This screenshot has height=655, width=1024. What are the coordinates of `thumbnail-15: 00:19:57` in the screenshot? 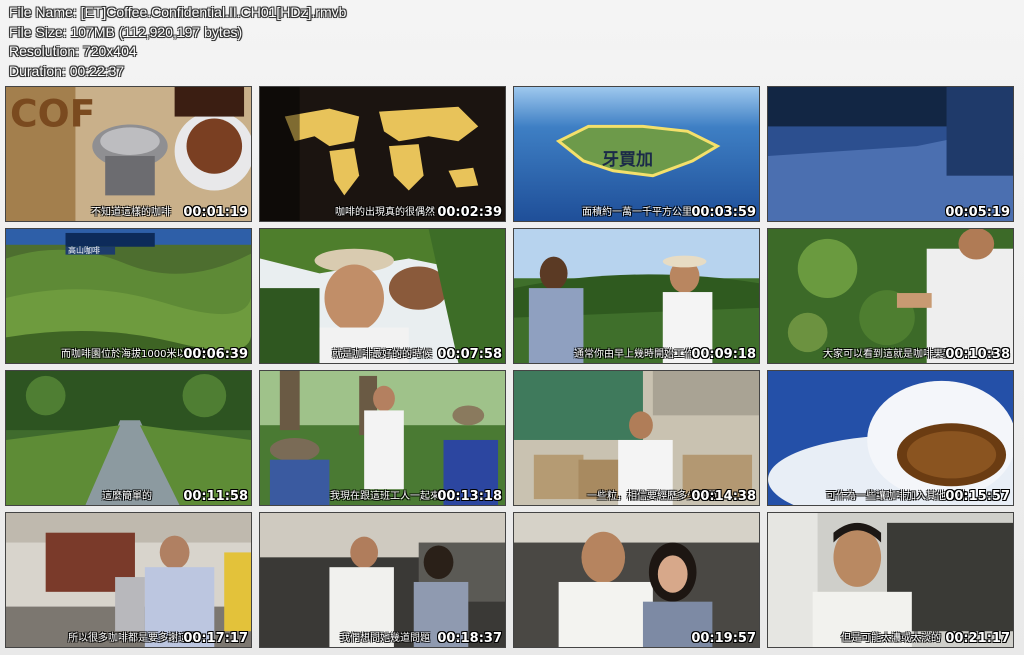 It's located at (636, 580).